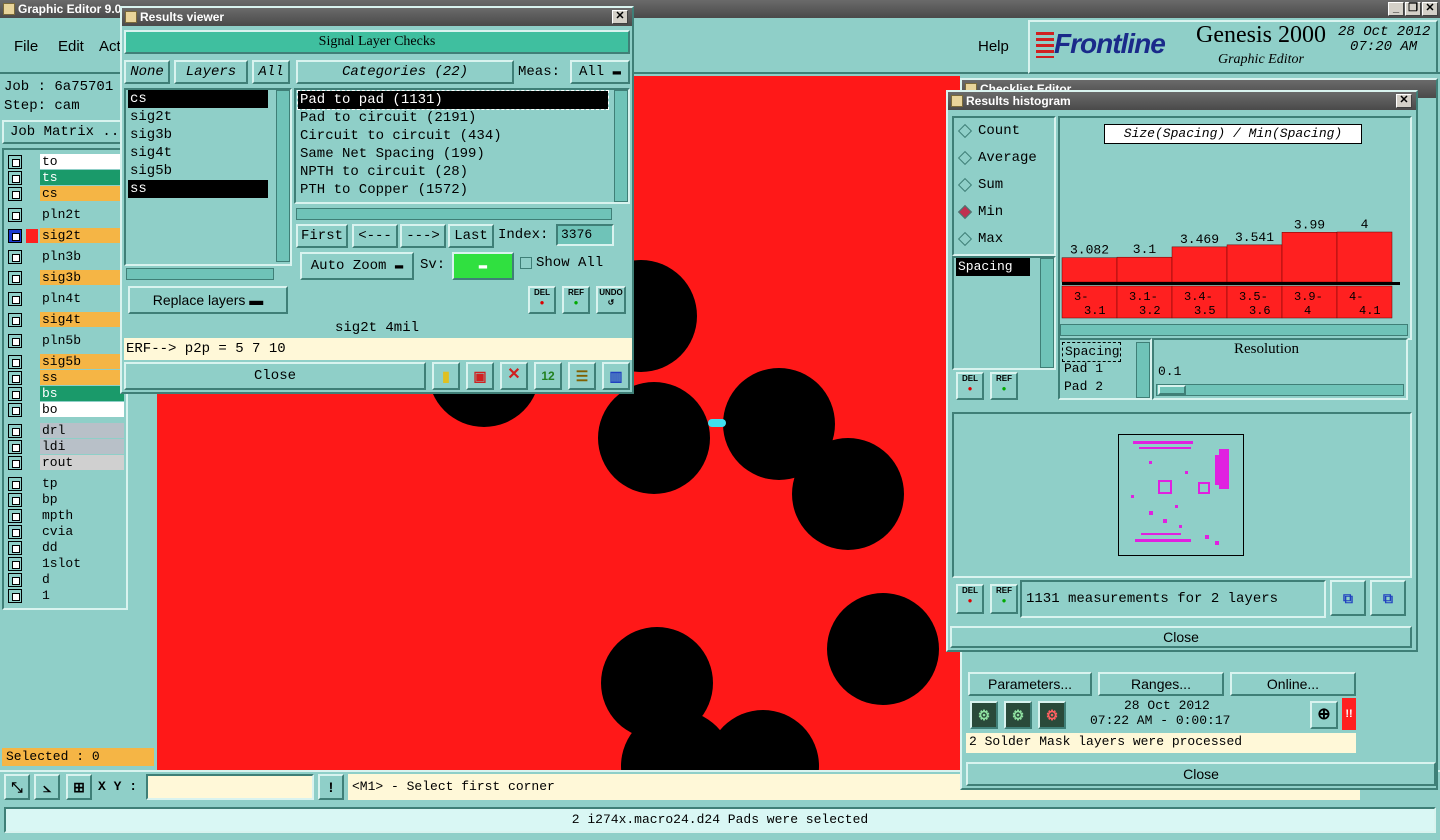 The height and width of the screenshot is (840, 1440). I want to click on rv-close-button: Close, so click(275, 376).